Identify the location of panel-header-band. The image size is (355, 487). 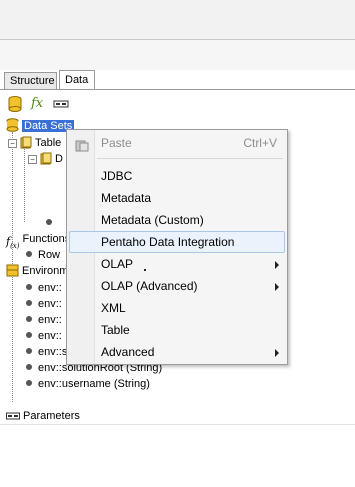
(177, 55).